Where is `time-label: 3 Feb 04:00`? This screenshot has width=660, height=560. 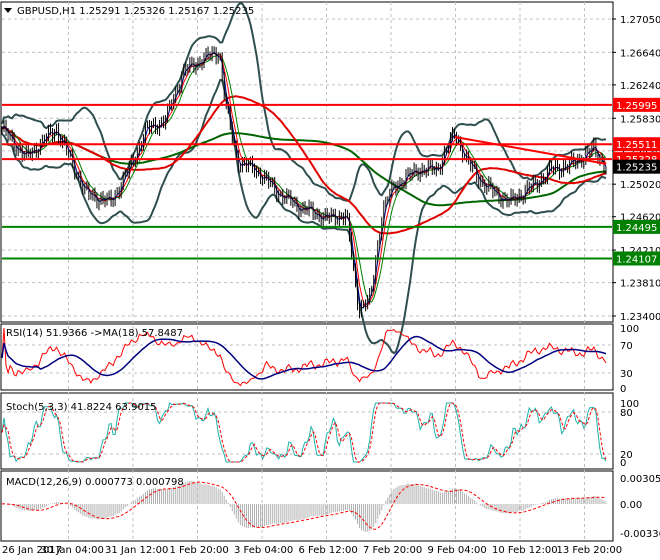
time-label: 3 Feb 04:00 is located at coordinates (263, 550).